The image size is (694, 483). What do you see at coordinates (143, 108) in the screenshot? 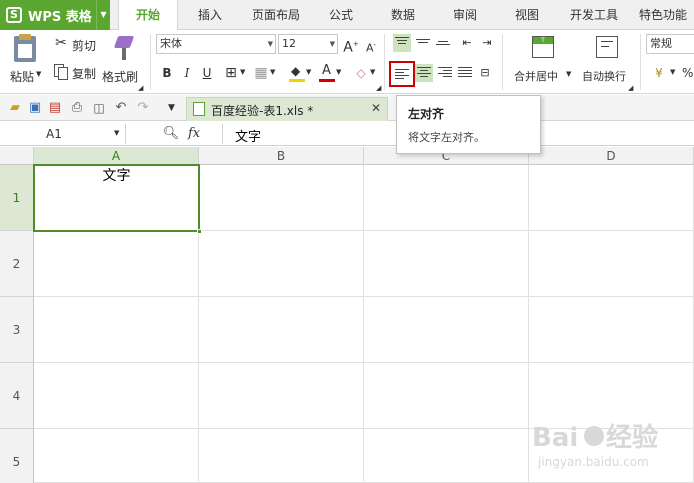
I see `redo-icon: ↷` at bounding box center [143, 108].